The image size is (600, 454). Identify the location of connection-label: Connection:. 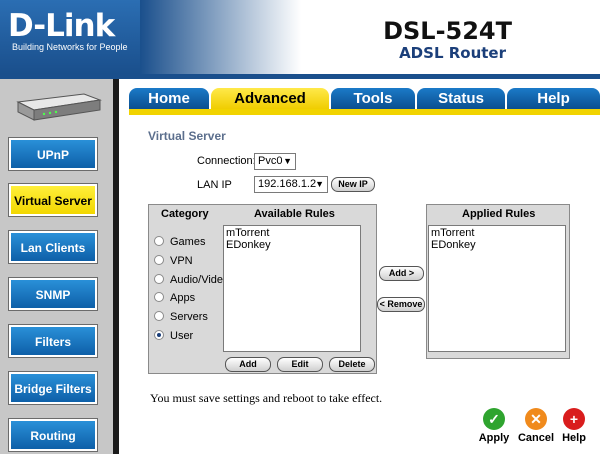
(226, 161).